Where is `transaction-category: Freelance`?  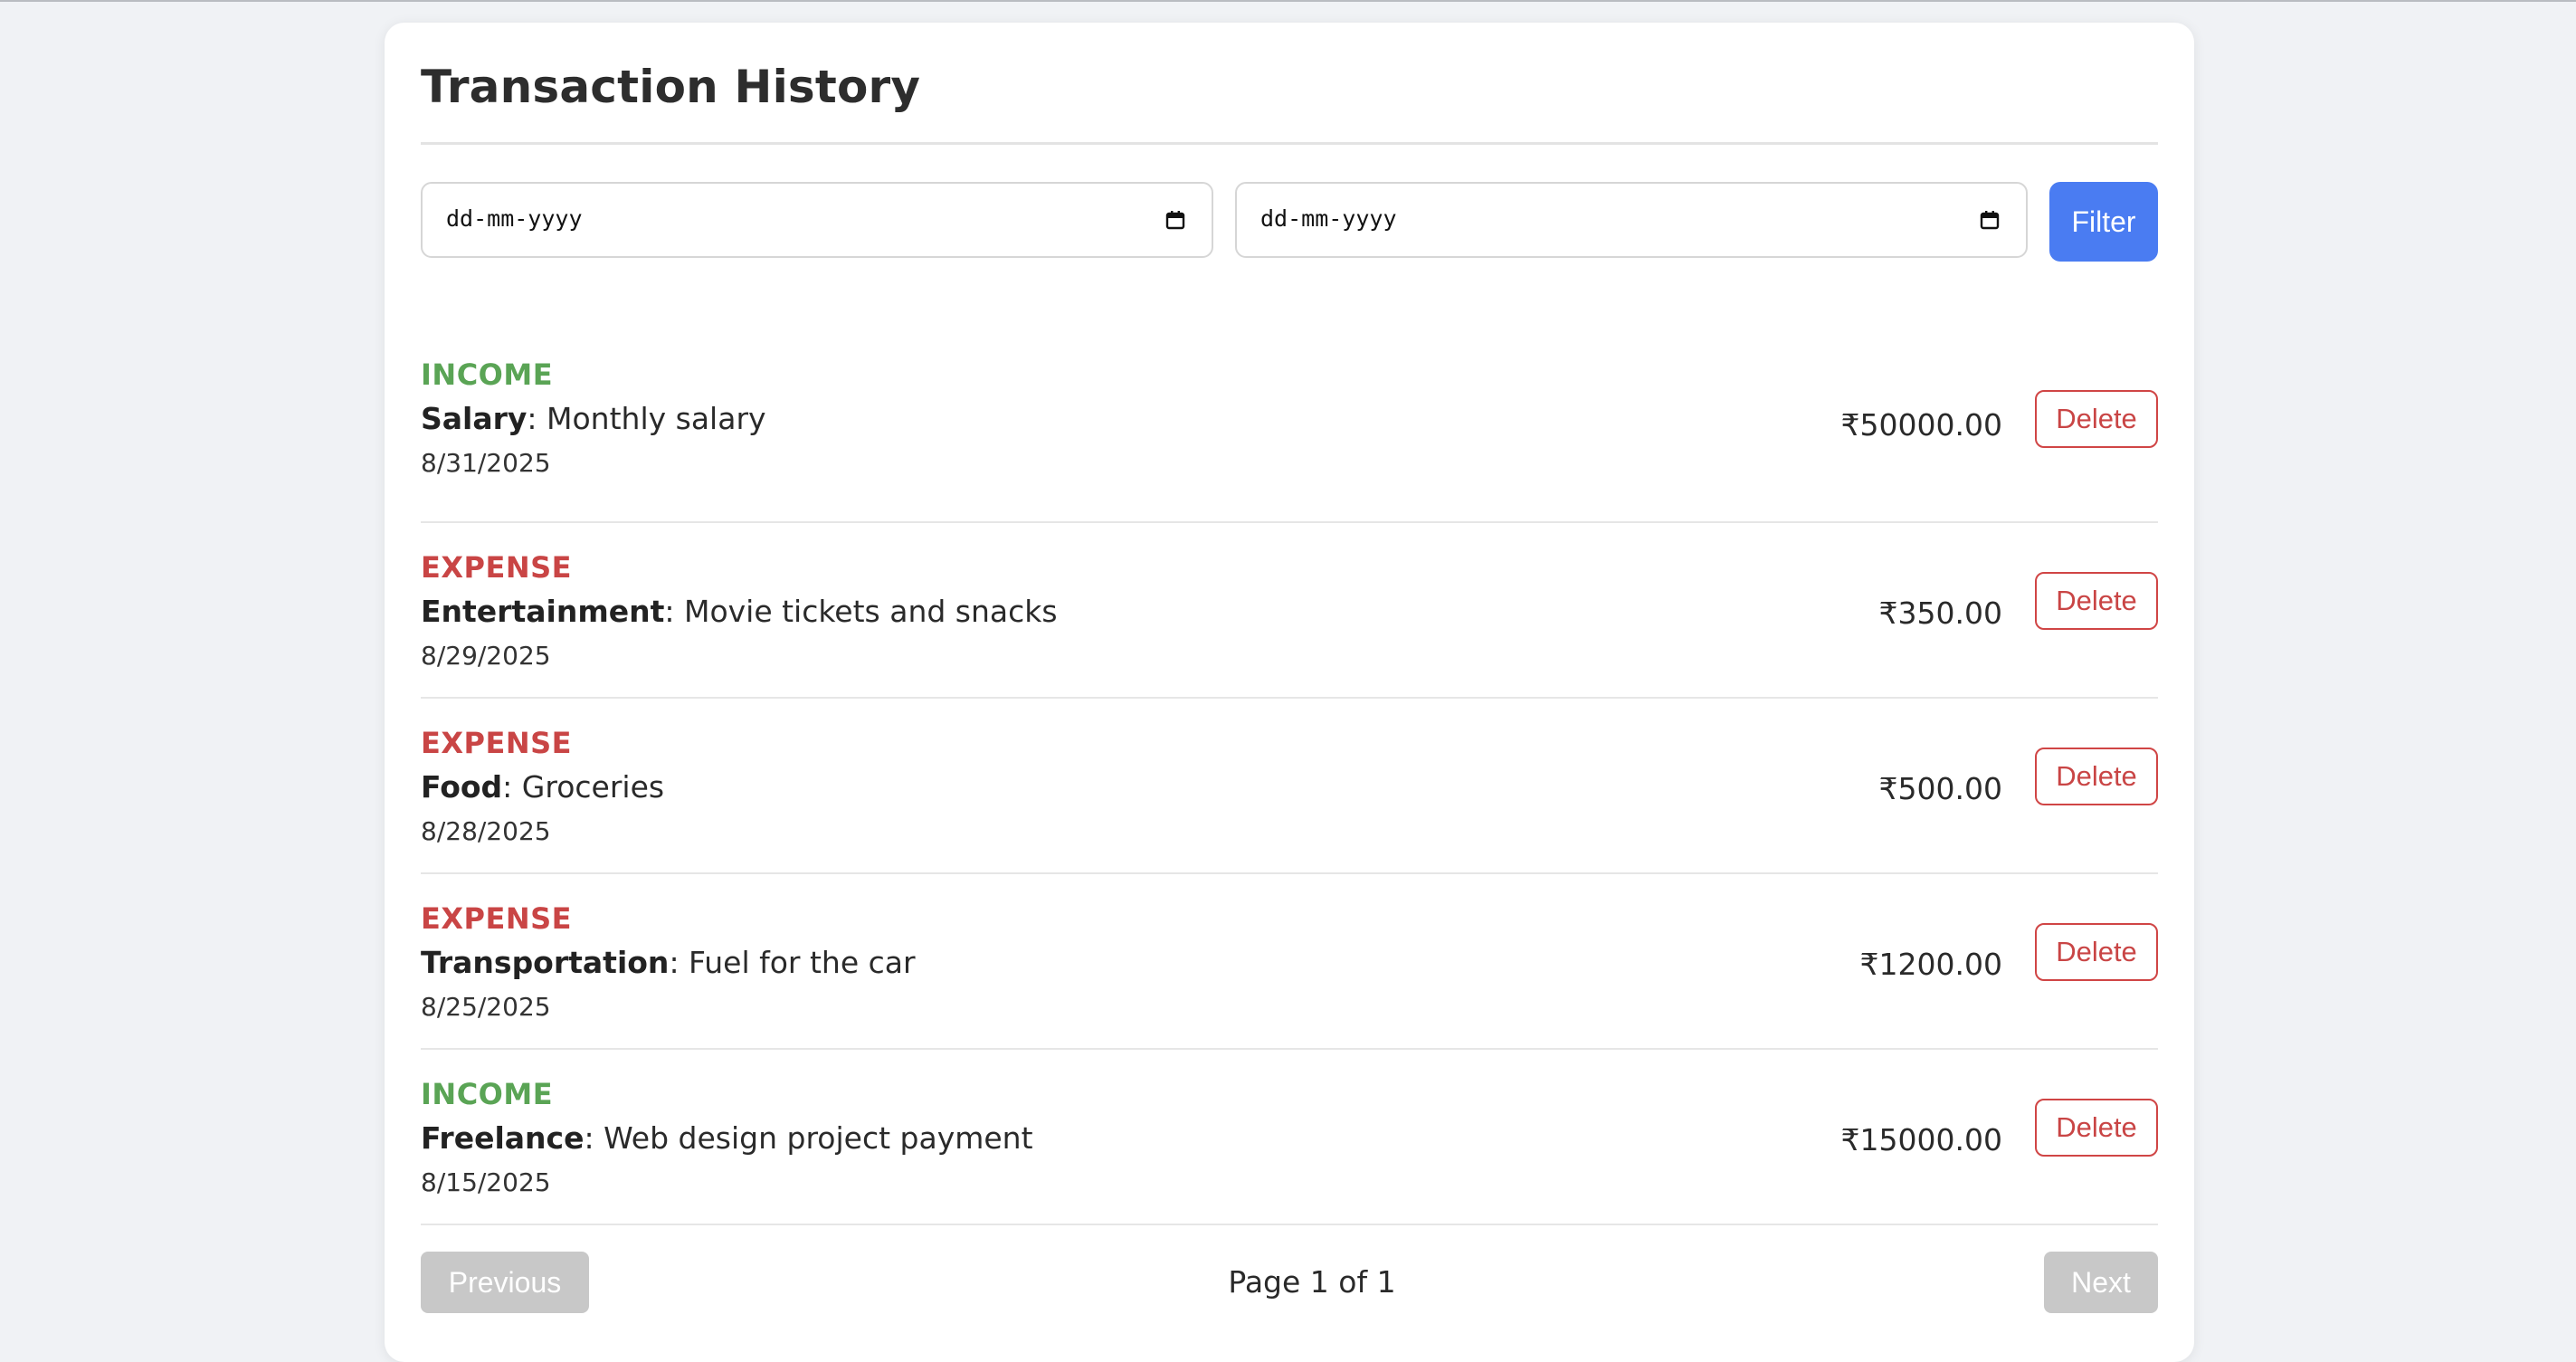 transaction-category: Freelance is located at coordinates (503, 1138).